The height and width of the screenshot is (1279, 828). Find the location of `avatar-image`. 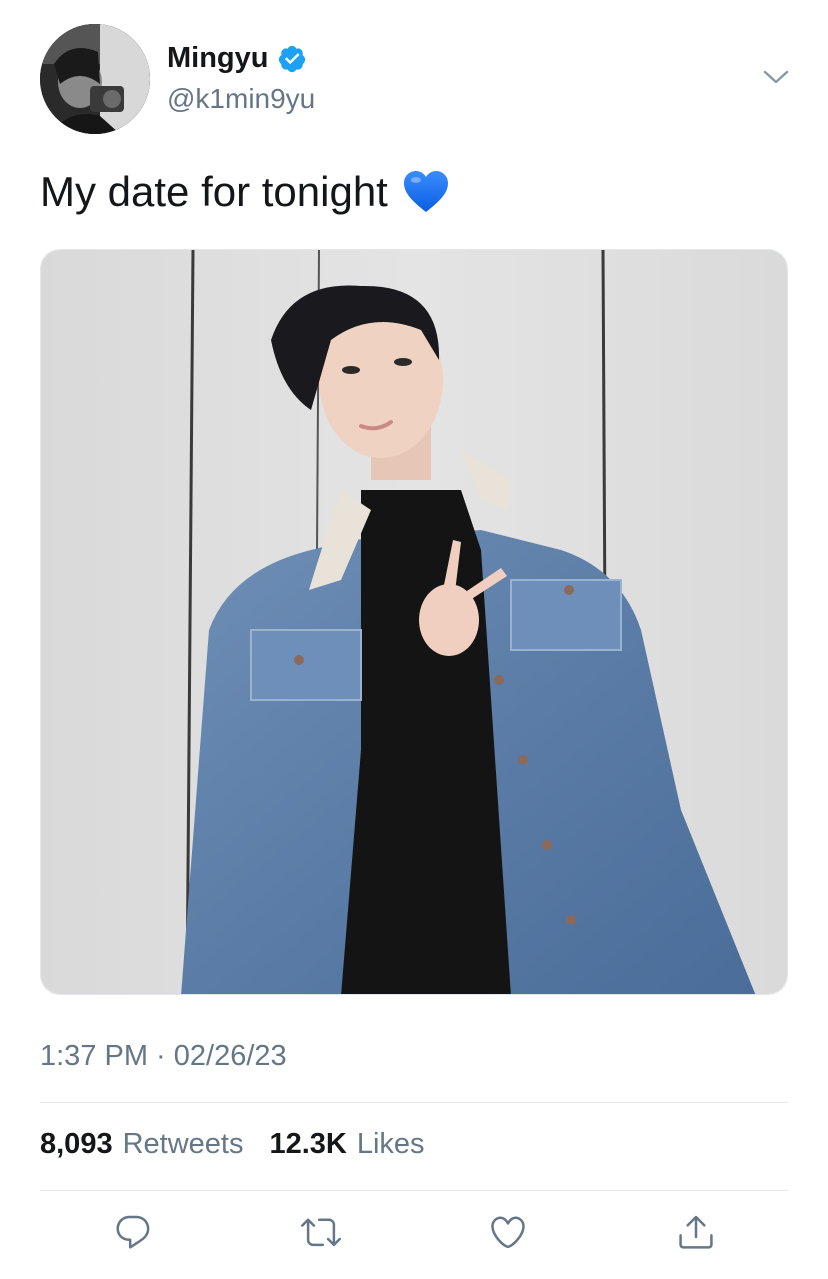

avatar-image is located at coordinates (95, 79).